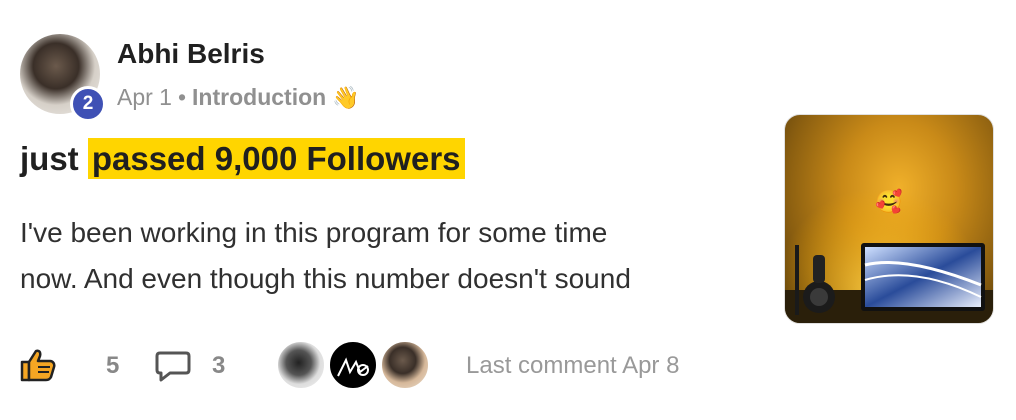  Describe the element at coordinates (144, 97) in the screenshot. I see `post-date: Apr 1` at that location.